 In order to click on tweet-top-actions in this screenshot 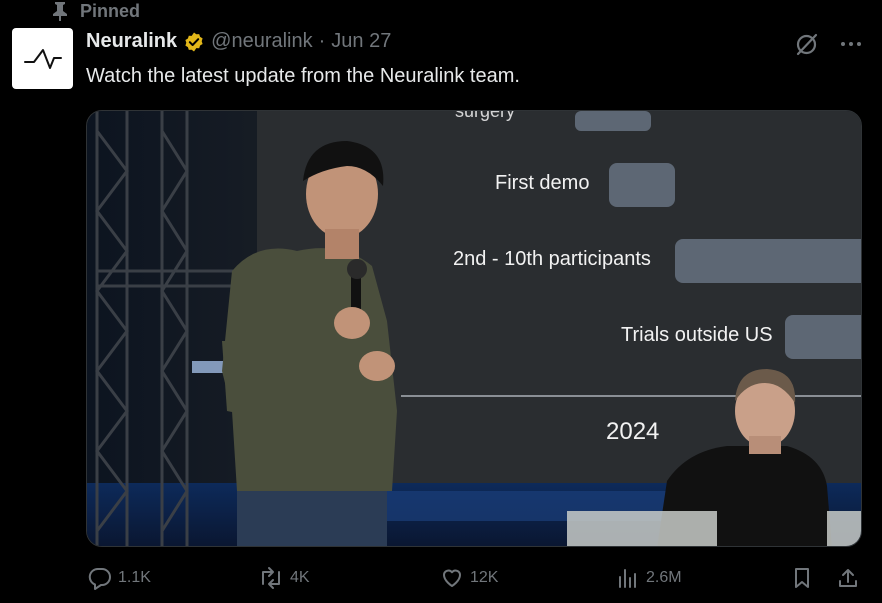, I will do `click(828, 44)`.